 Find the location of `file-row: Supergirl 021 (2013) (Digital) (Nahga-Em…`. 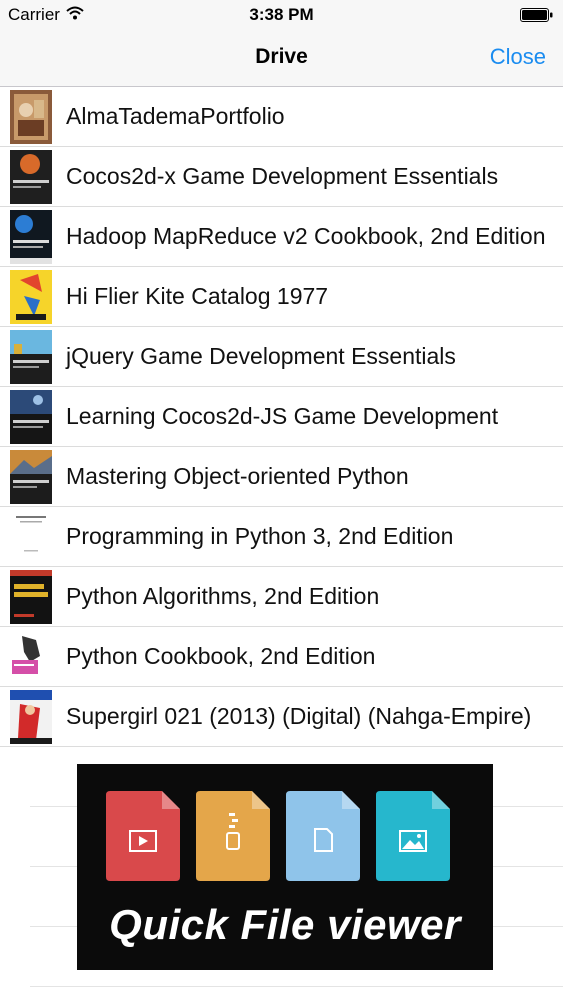

file-row: Supergirl 021 (2013) (Digital) (Nahga-Em… is located at coordinates (281, 717).